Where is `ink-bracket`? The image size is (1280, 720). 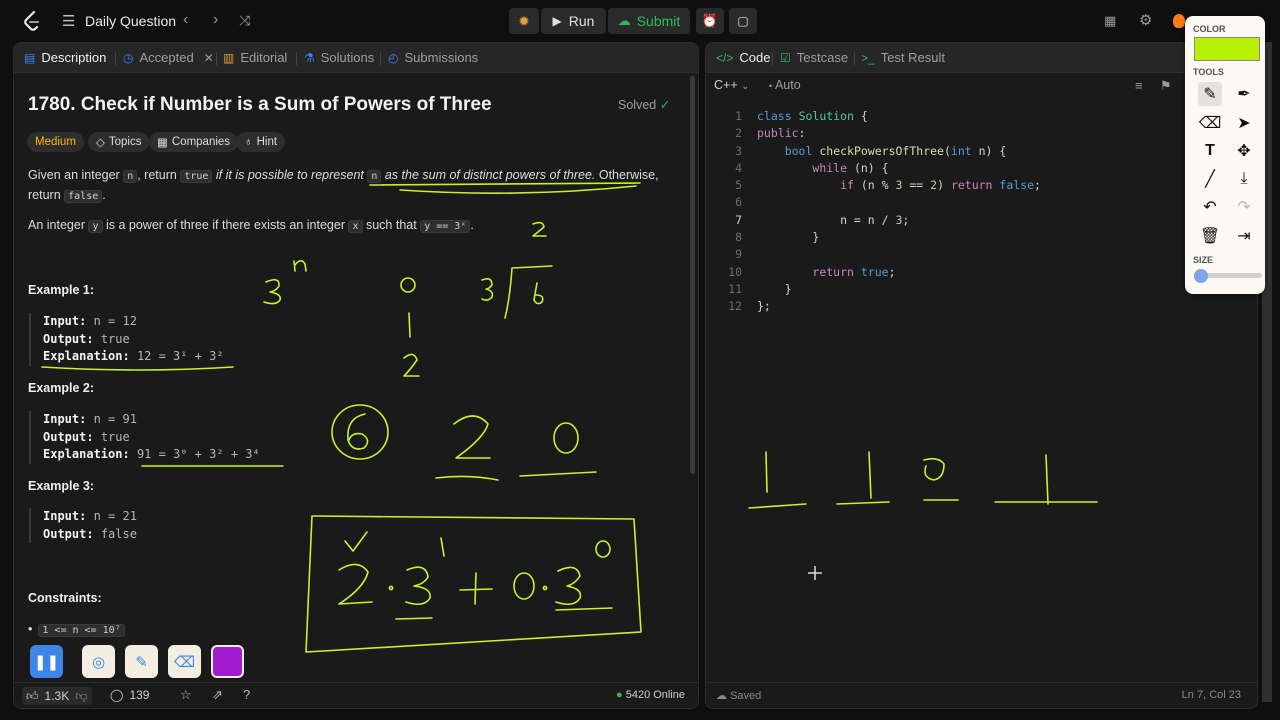 ink-bracket is located at coordinates (528, 292).